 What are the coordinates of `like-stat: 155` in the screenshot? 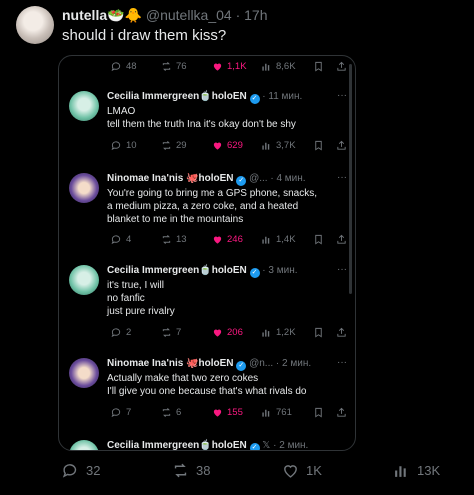 It's located at (227, 412).